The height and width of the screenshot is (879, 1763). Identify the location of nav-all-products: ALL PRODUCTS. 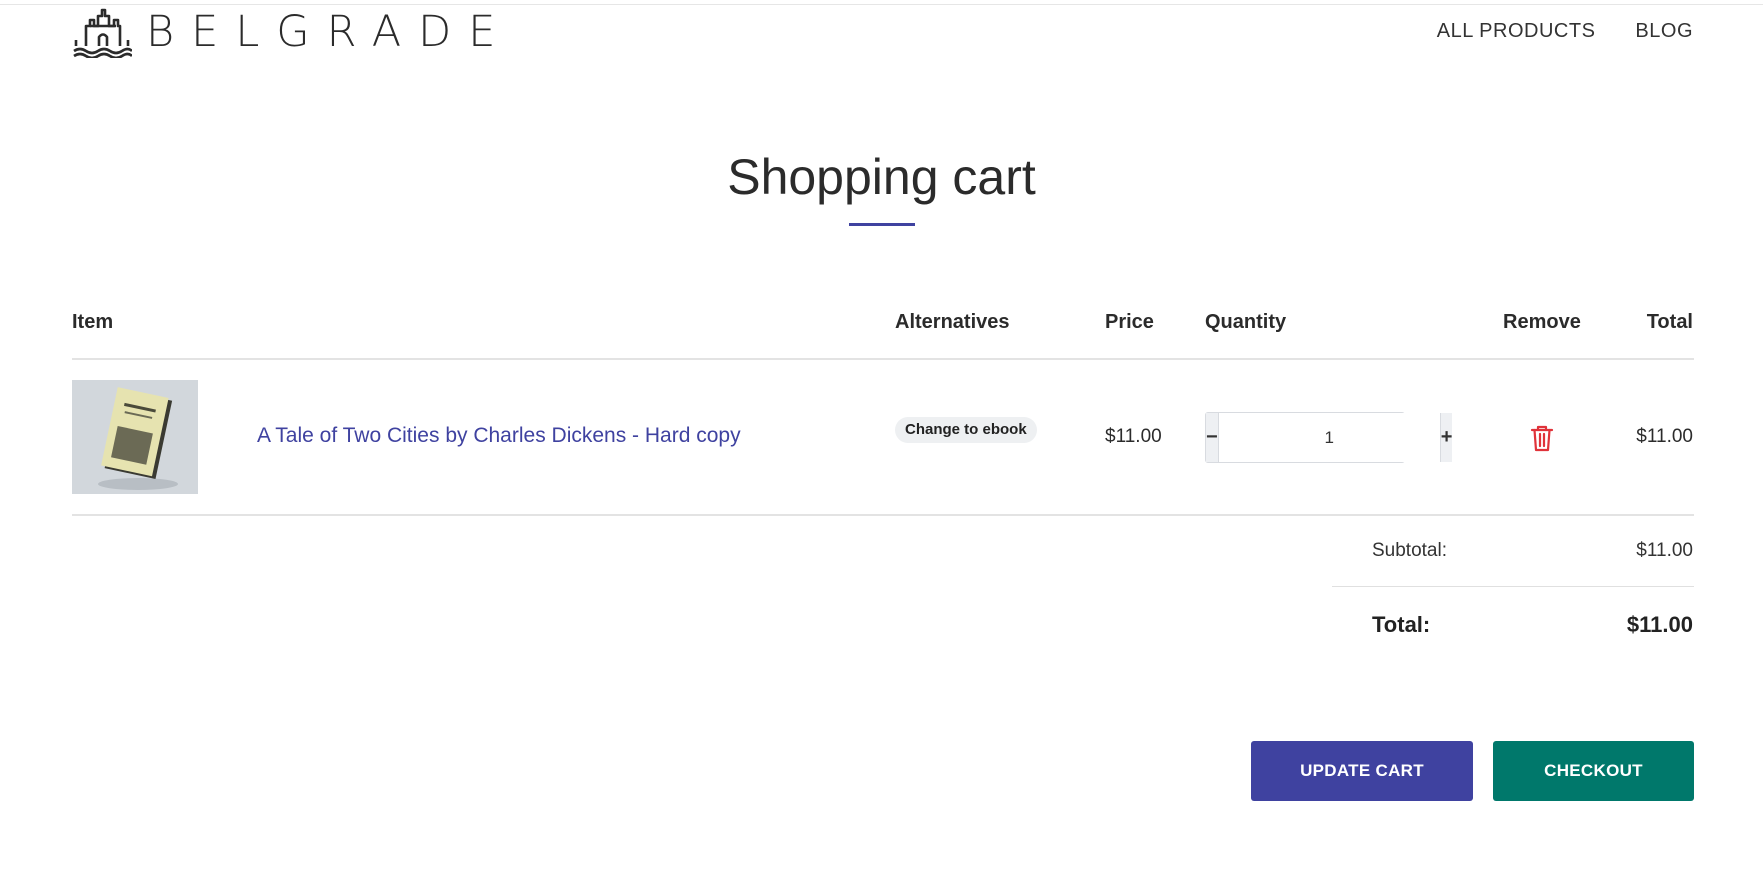
(1516, 31).